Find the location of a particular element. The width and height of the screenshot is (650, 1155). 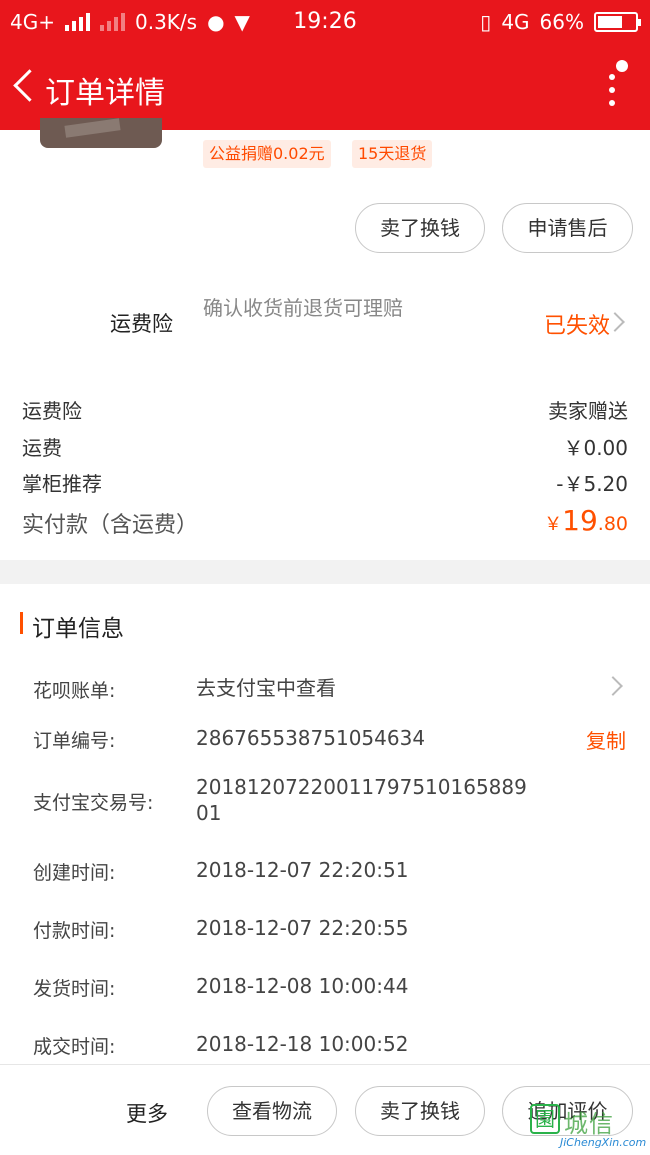

amount-integer: 19 is located at coordinates (580, 520).